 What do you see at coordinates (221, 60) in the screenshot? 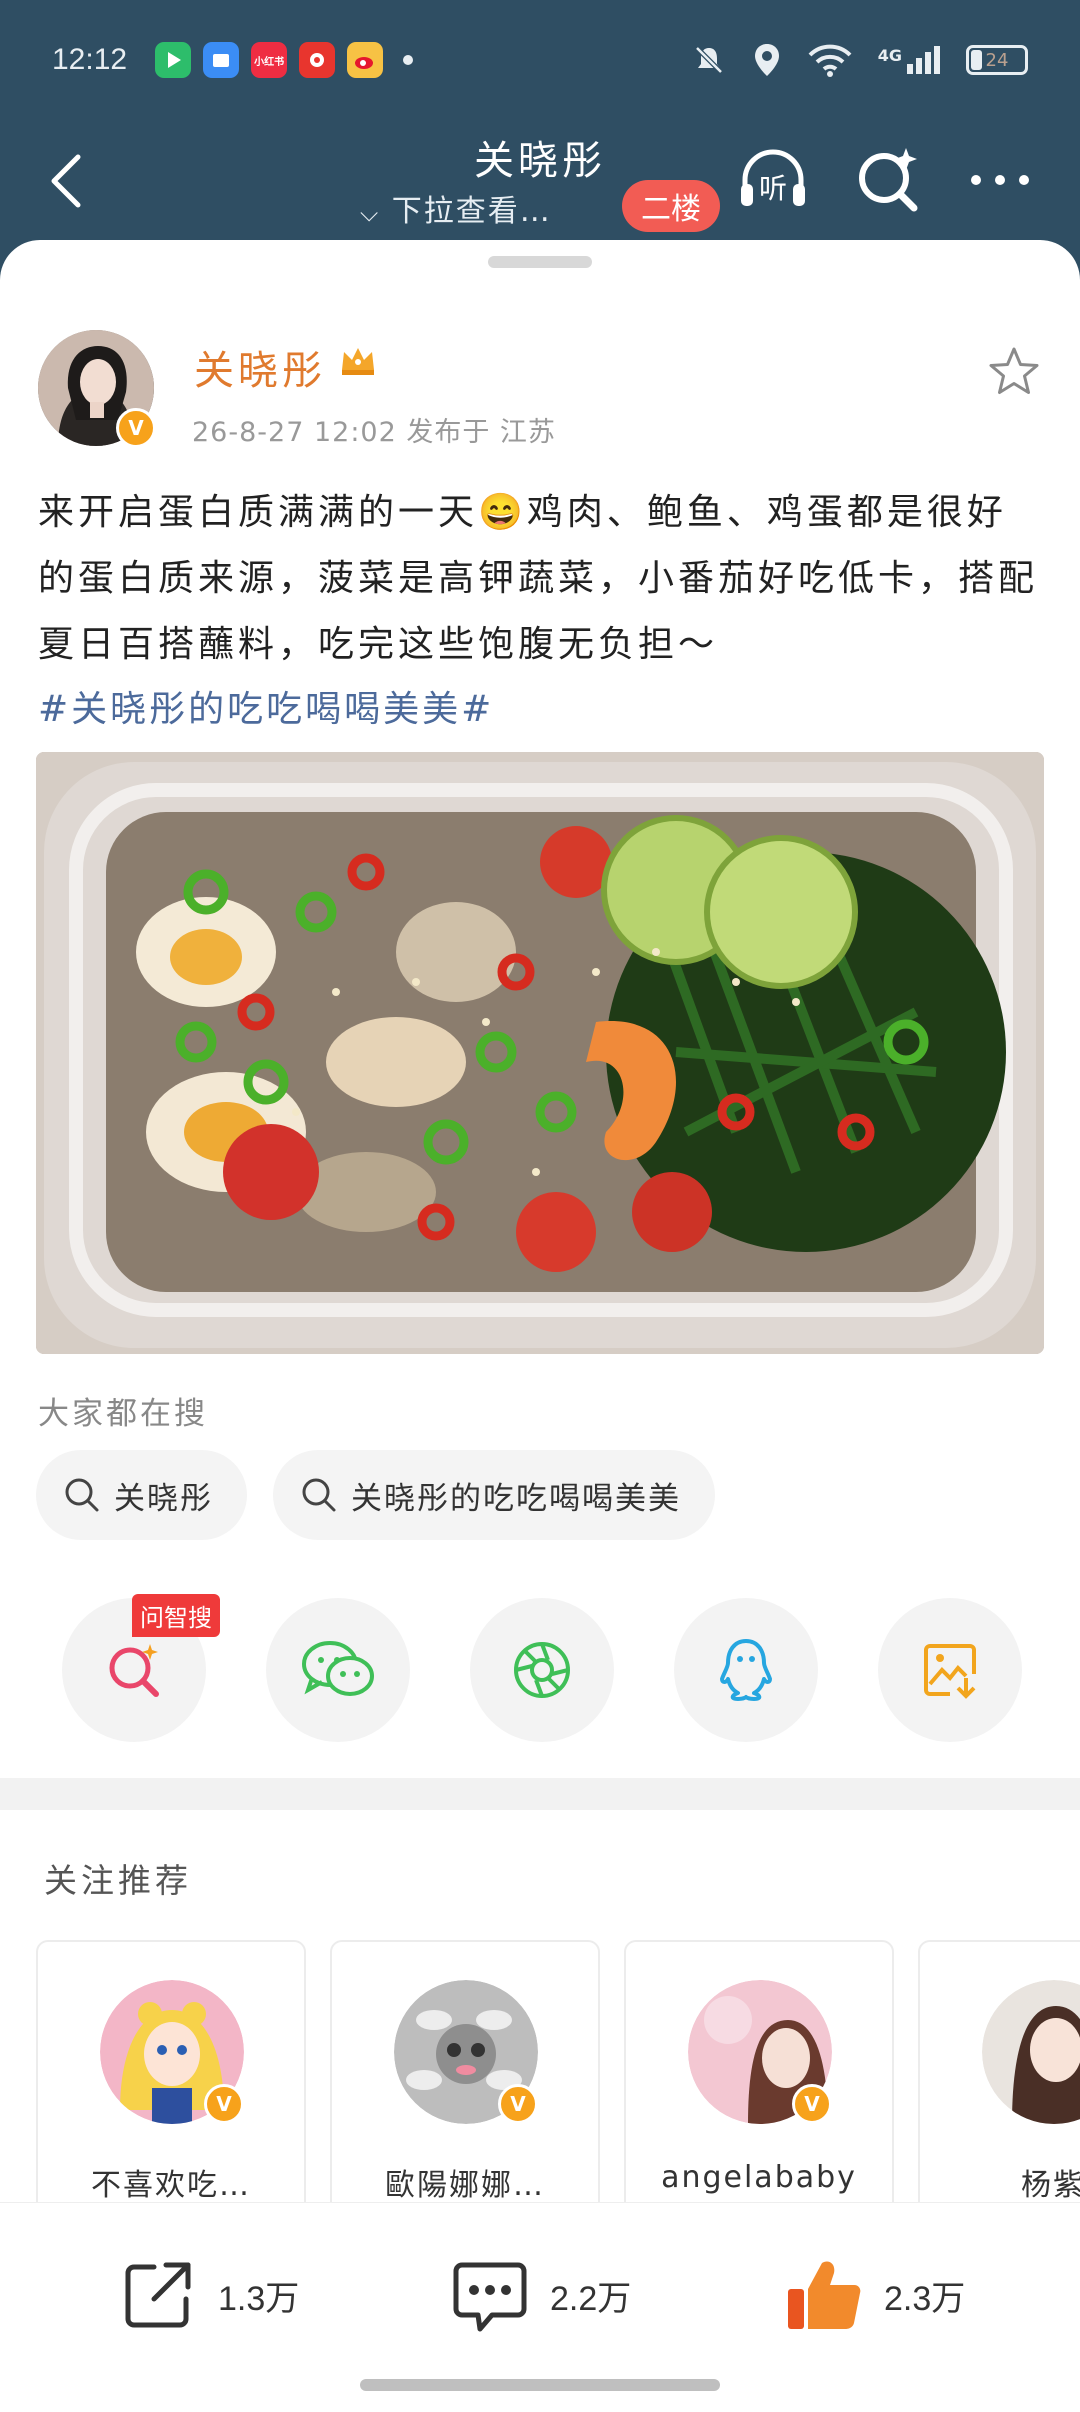
I see `files-app-icon` at bounding box center [221, 60].